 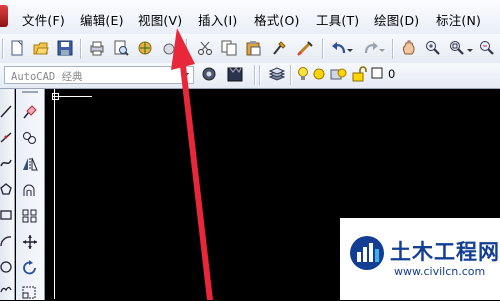 What do you see at coordinates (305, 48) in the screenshot?
I see `block-editor-icon` at bounding box center [305, 48].